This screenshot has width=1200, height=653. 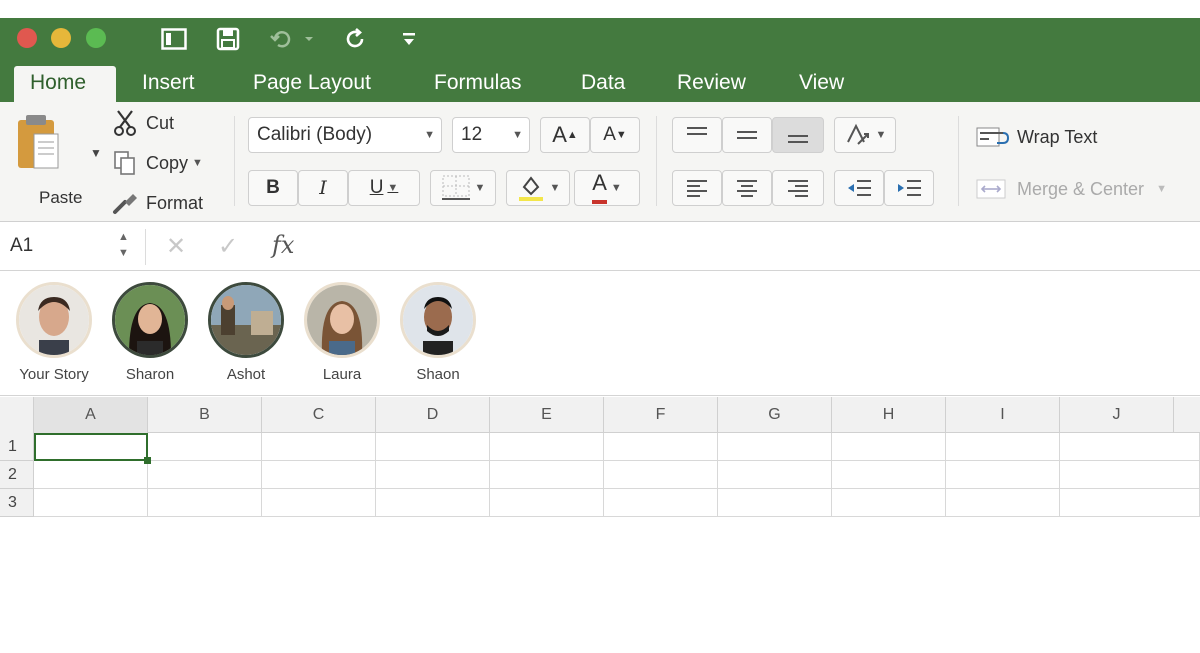 I want to click on check-icon: ✓, so click(x=228, y=246).